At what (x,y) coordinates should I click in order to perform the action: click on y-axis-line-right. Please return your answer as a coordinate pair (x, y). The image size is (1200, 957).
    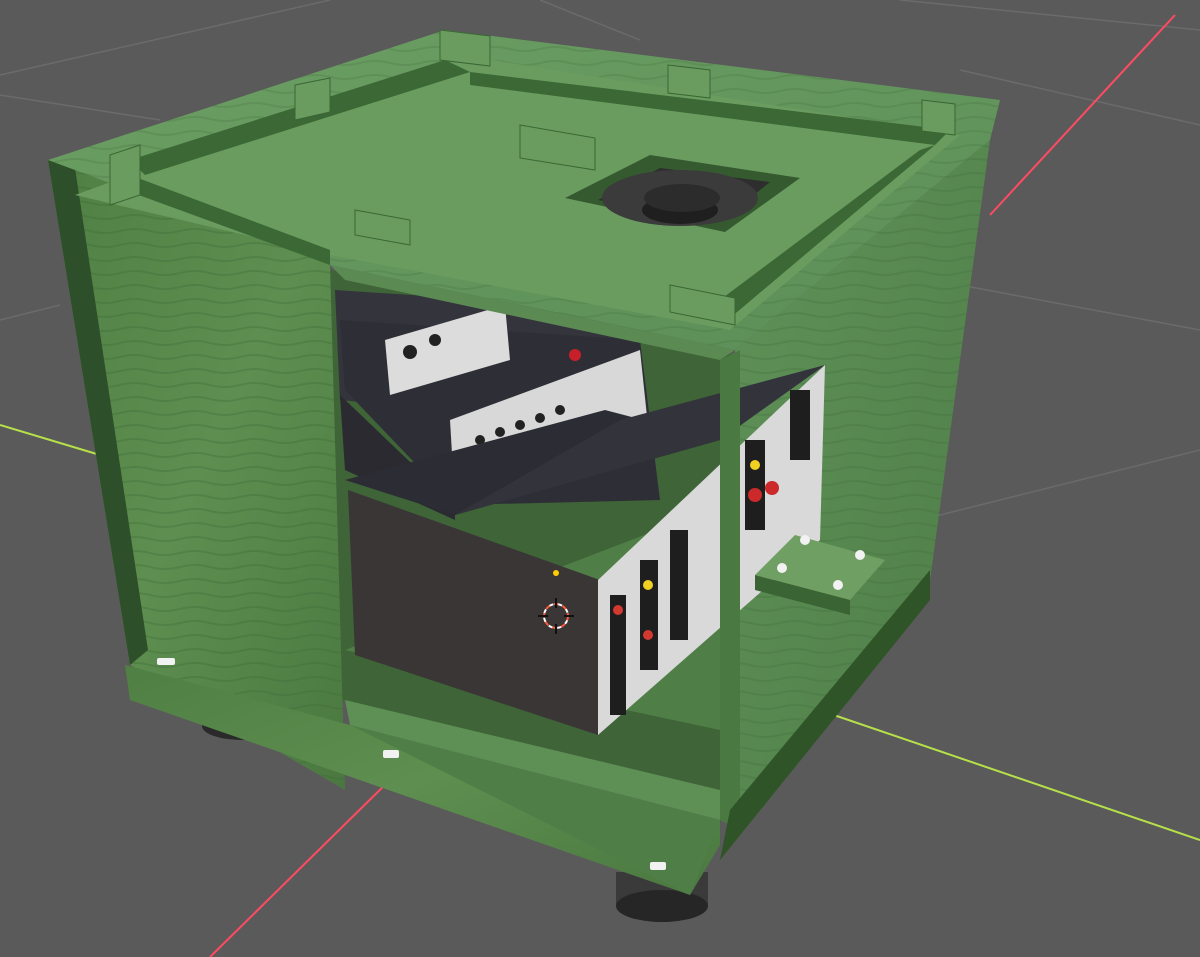
    Looking at the image, I should click on (1012, 776).